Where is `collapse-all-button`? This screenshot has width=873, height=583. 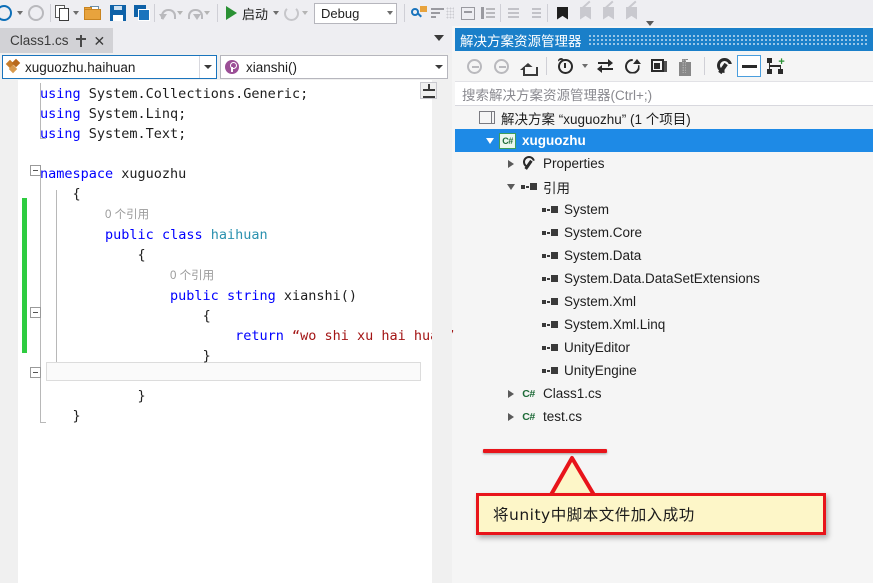 collapse-all-button is located at coordinates (659, 66).